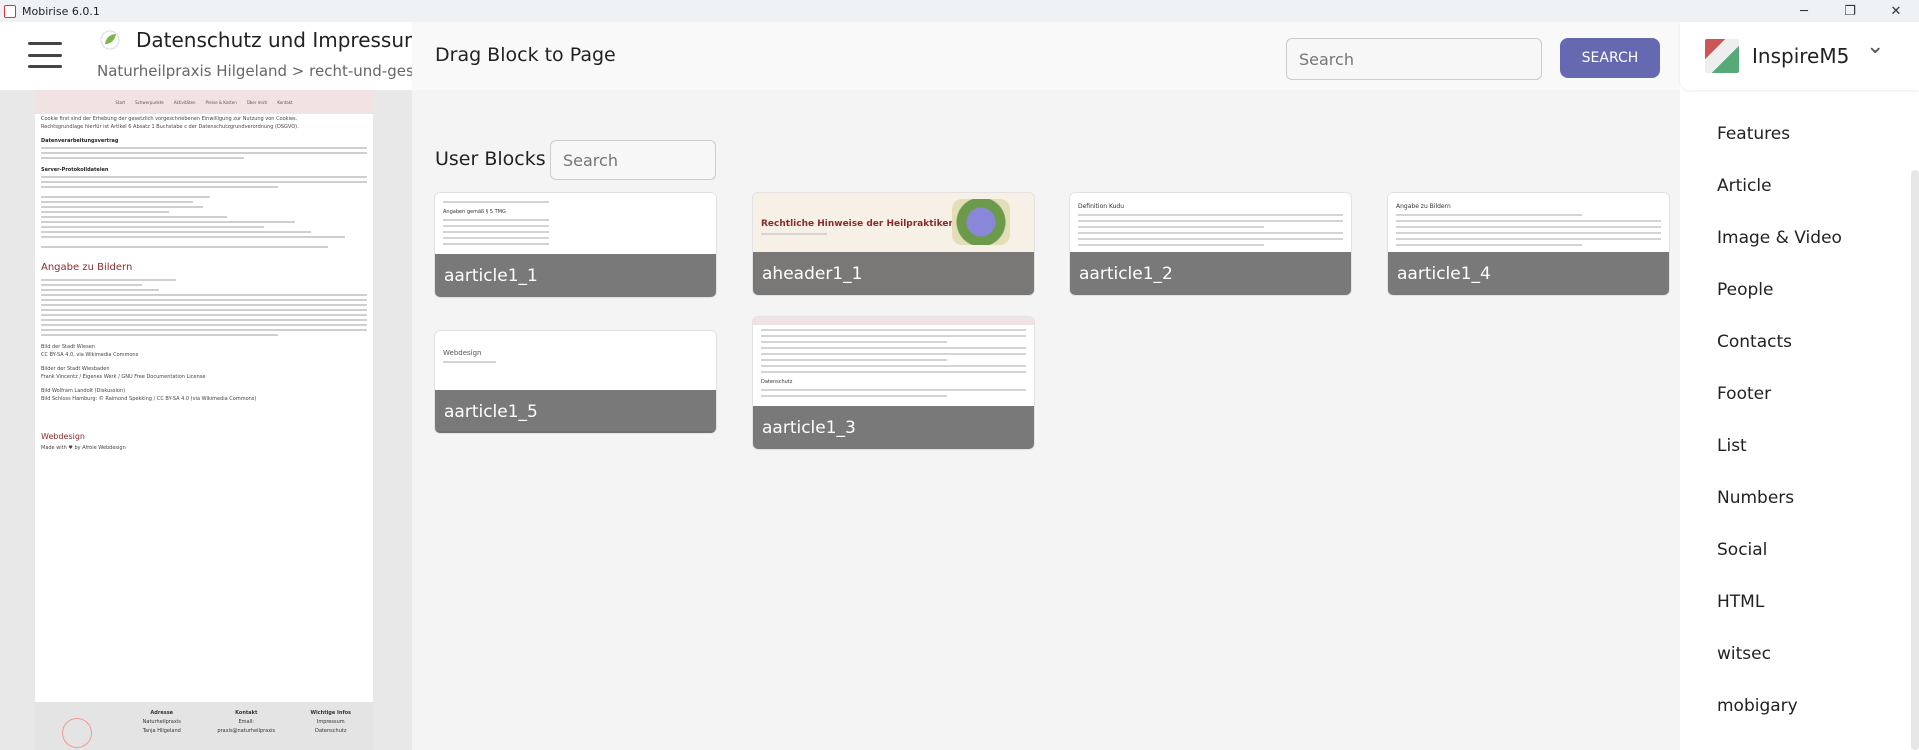 The image size is (1919, 750). I want to click on preview-nav-item: Kontakt, so click(285, 102).